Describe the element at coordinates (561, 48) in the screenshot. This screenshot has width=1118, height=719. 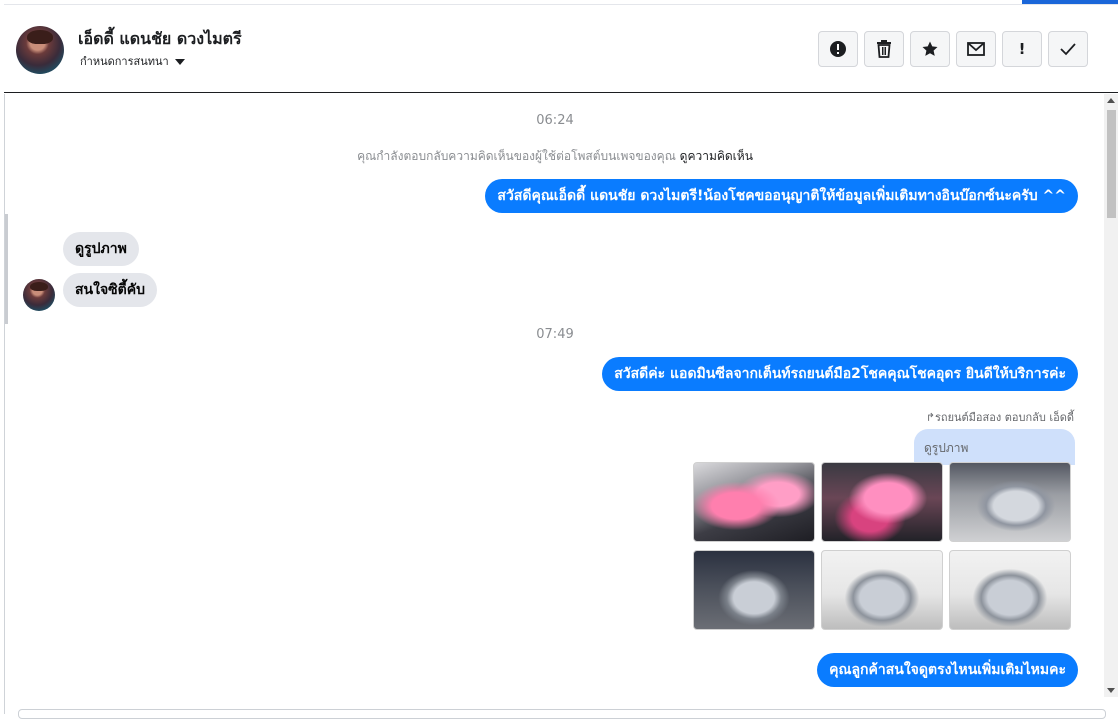
I see `conversation-header: เอ็ดดี้ แดนชัย ดวงไมตรี กำหนดการสนทนา !` at that location.